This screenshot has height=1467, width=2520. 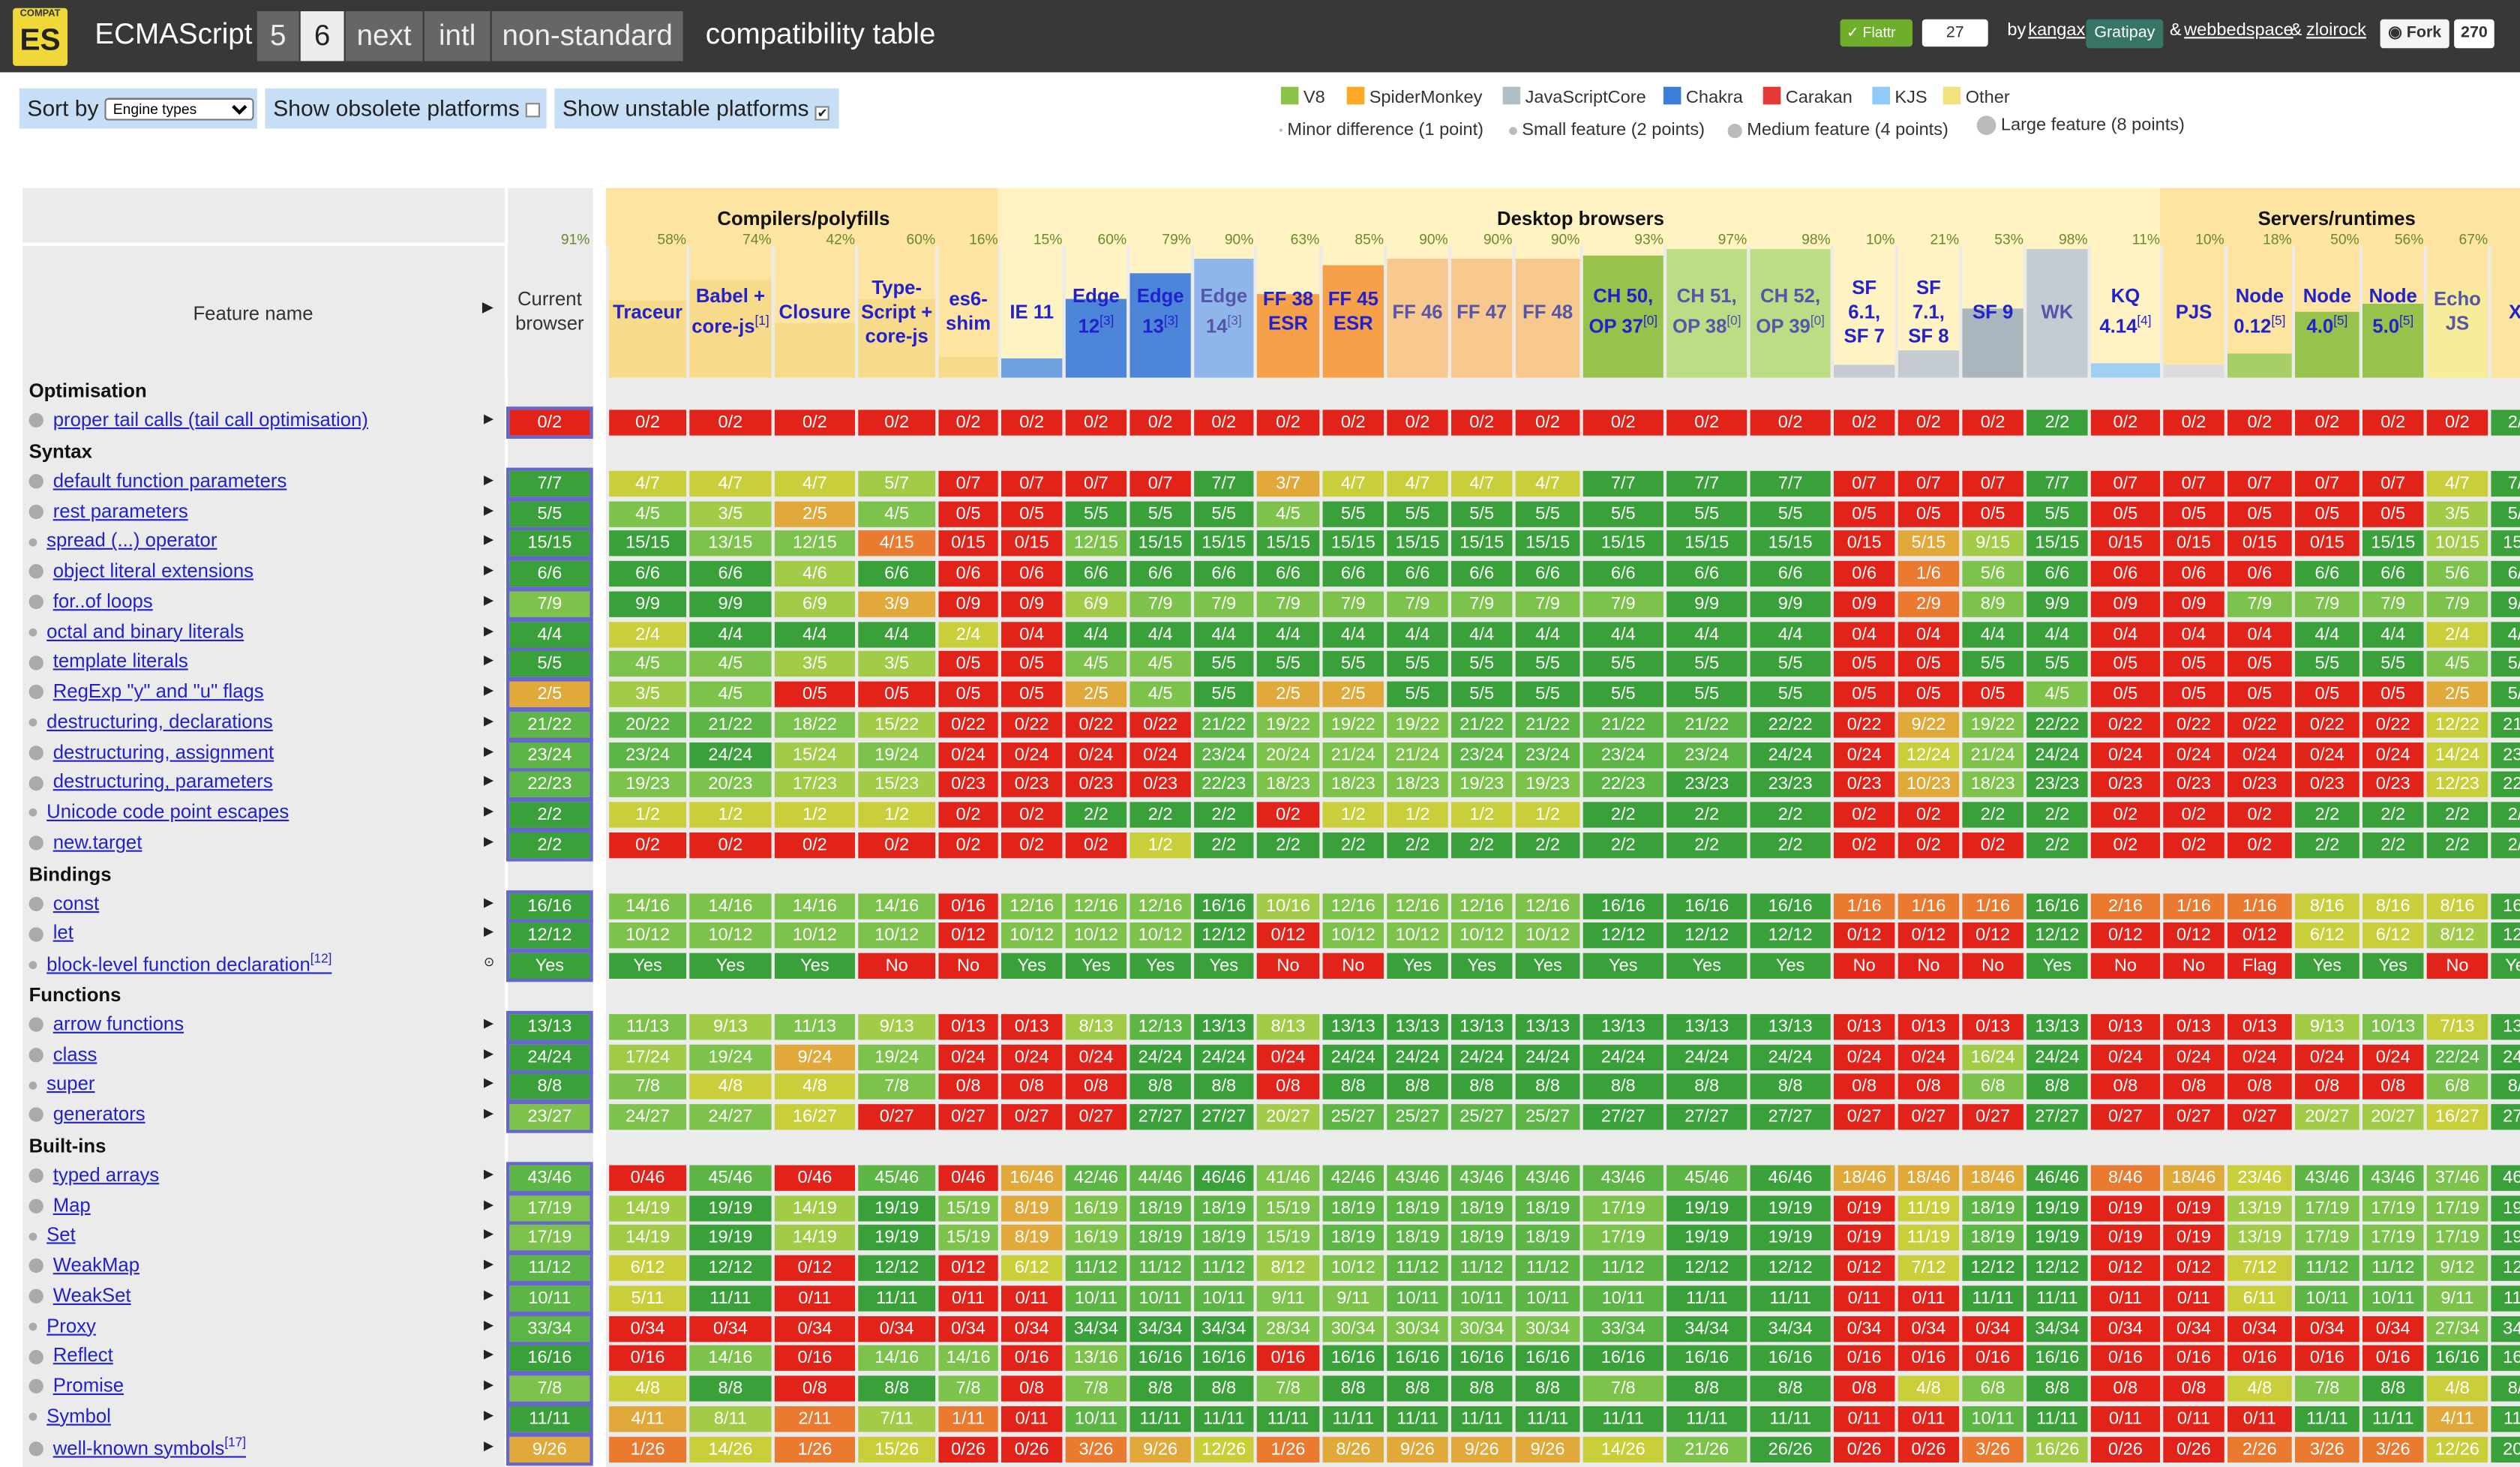 What do you see at coordinates (2193, 311) in the screenshot?
I see `column-header-22: PJS` at bounding box center [2193, 311].